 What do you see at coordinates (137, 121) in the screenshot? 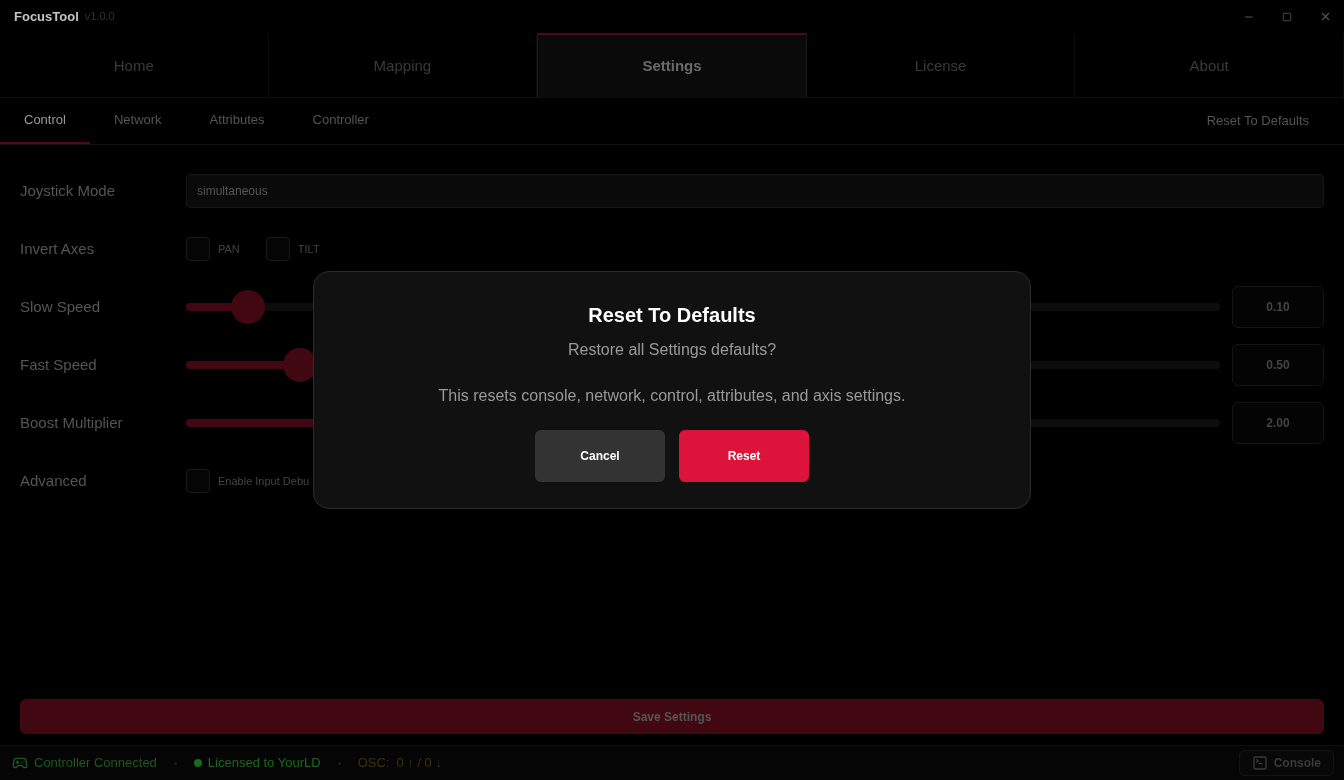
I see `sub-tab: Network` at bounding box center [137, 121].